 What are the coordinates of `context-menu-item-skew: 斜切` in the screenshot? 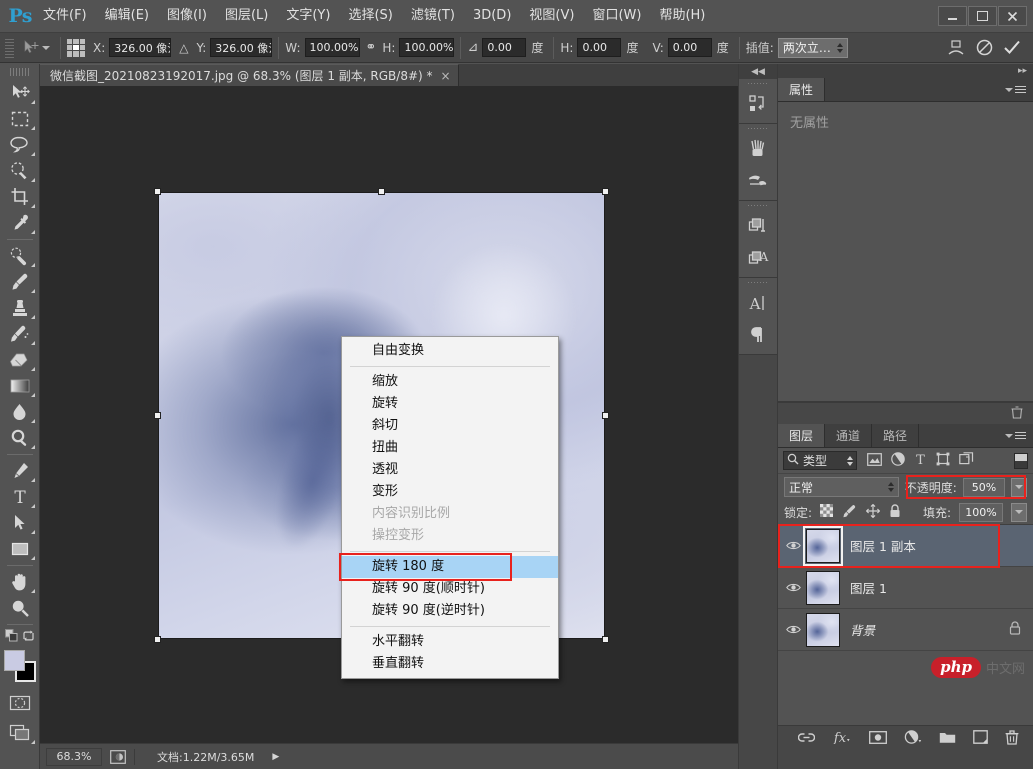 It's located at (450, 426).